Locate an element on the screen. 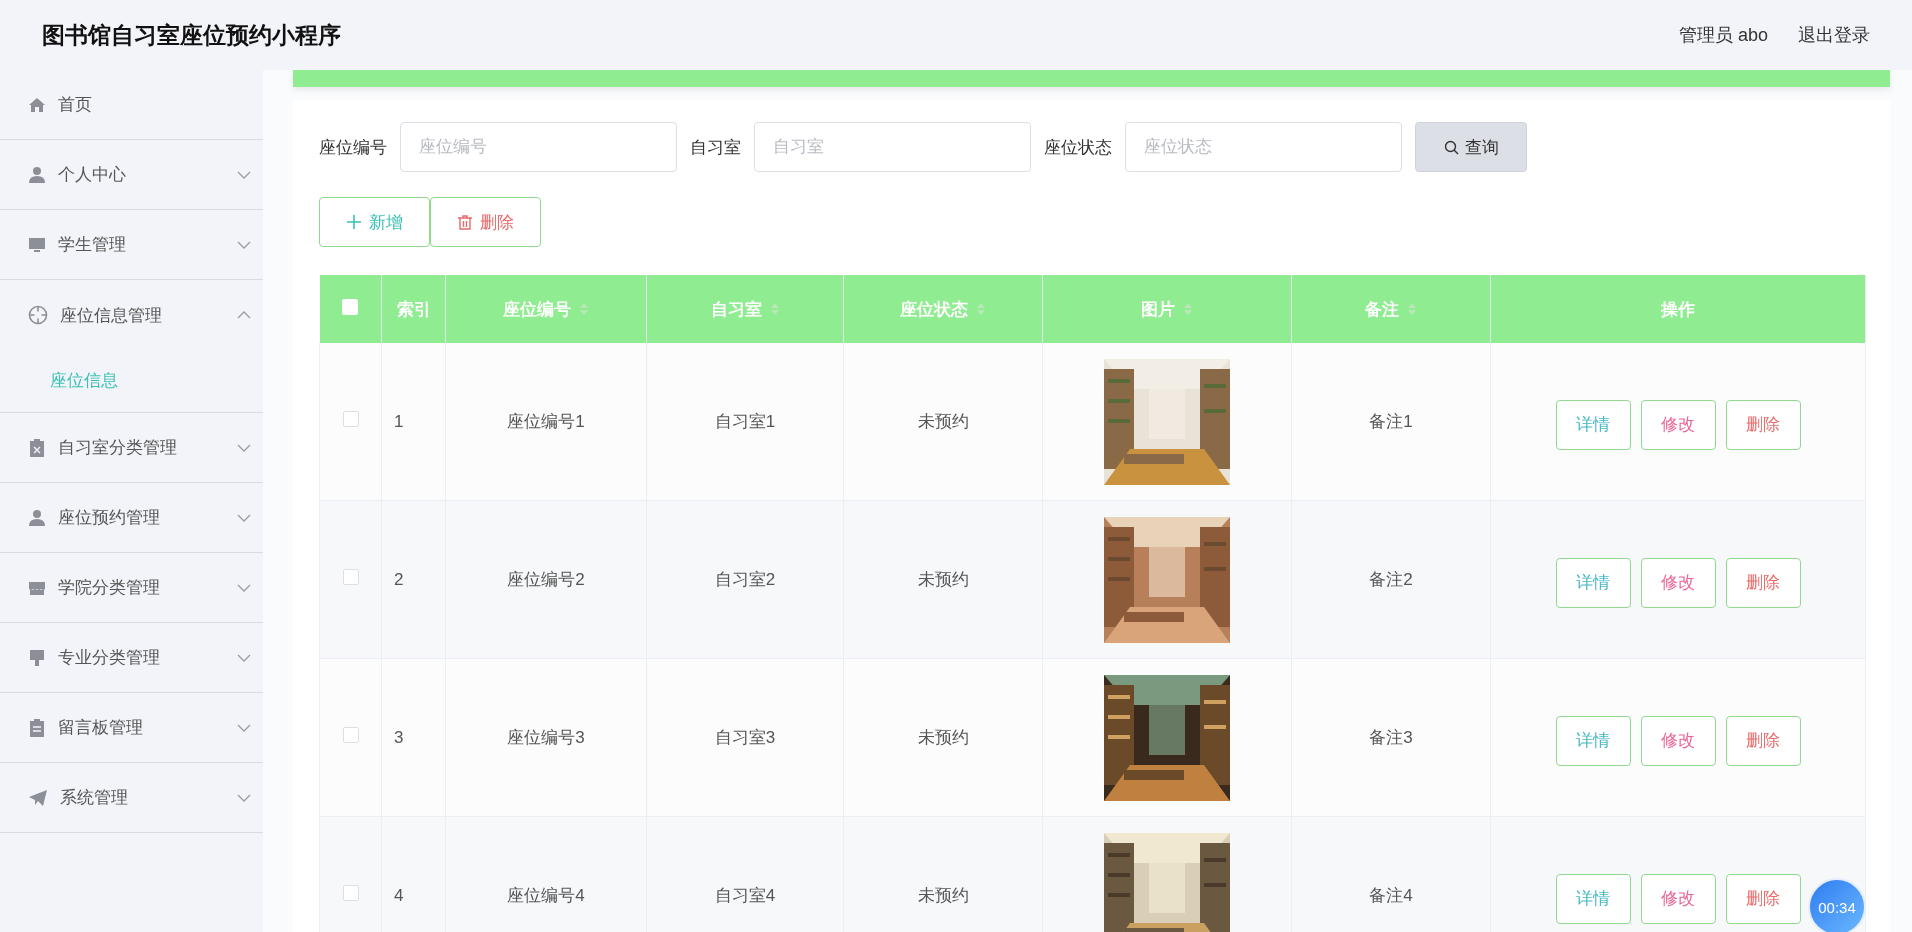 This screenshot has height=932, width=1912. brush-icon is located at coordinates (37, 657).